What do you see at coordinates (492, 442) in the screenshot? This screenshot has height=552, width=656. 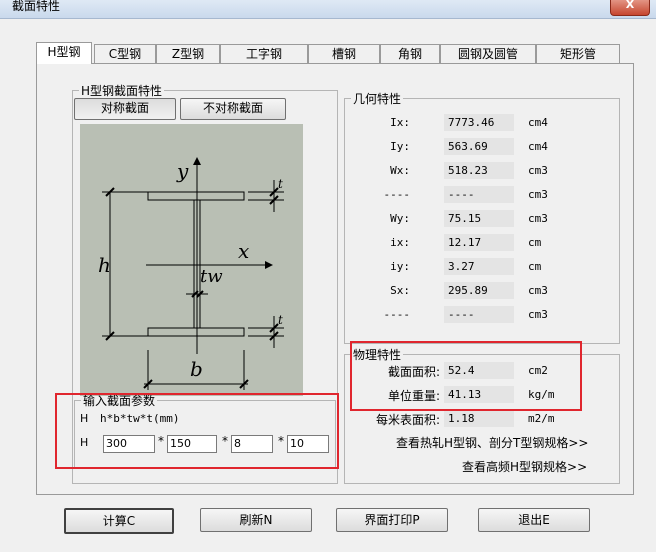 I see `hot-rolled-spec-link: 查看热轧H型钢、剖分T型钢规格>>` at bounding box center [492, 442].